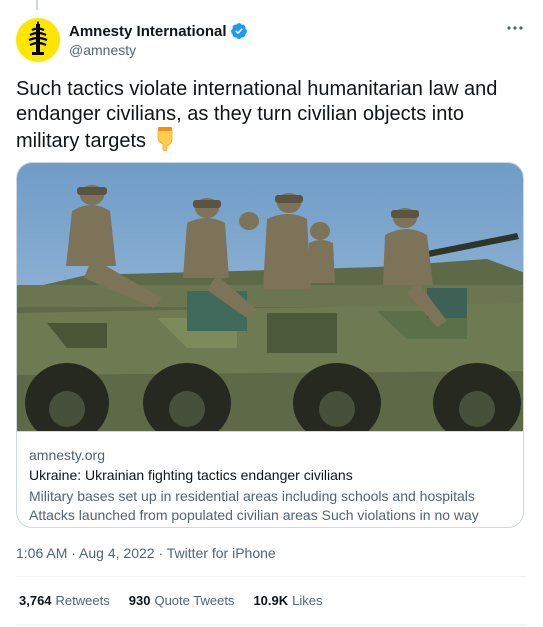 This screenshot has width=543, height=627. I want to click on quote-tweets-stat: 930 Quote Tweets, so click(182, 600).